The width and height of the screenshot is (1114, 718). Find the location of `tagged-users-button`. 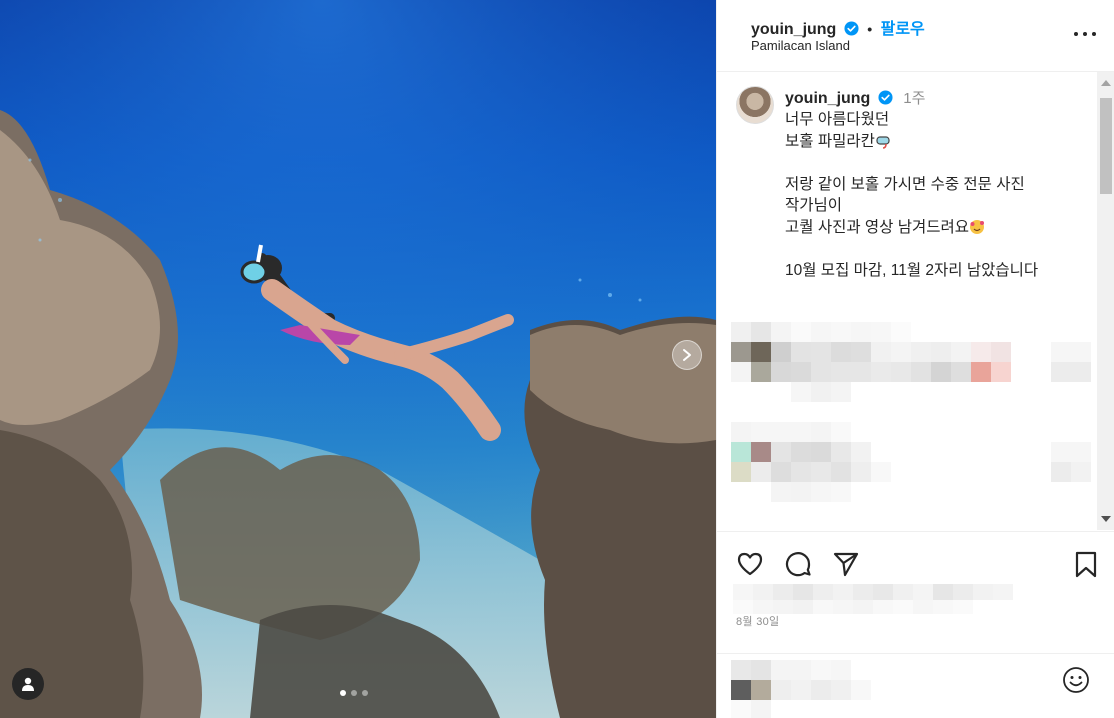

tagged-users-button is located at coordinates (28, 684).